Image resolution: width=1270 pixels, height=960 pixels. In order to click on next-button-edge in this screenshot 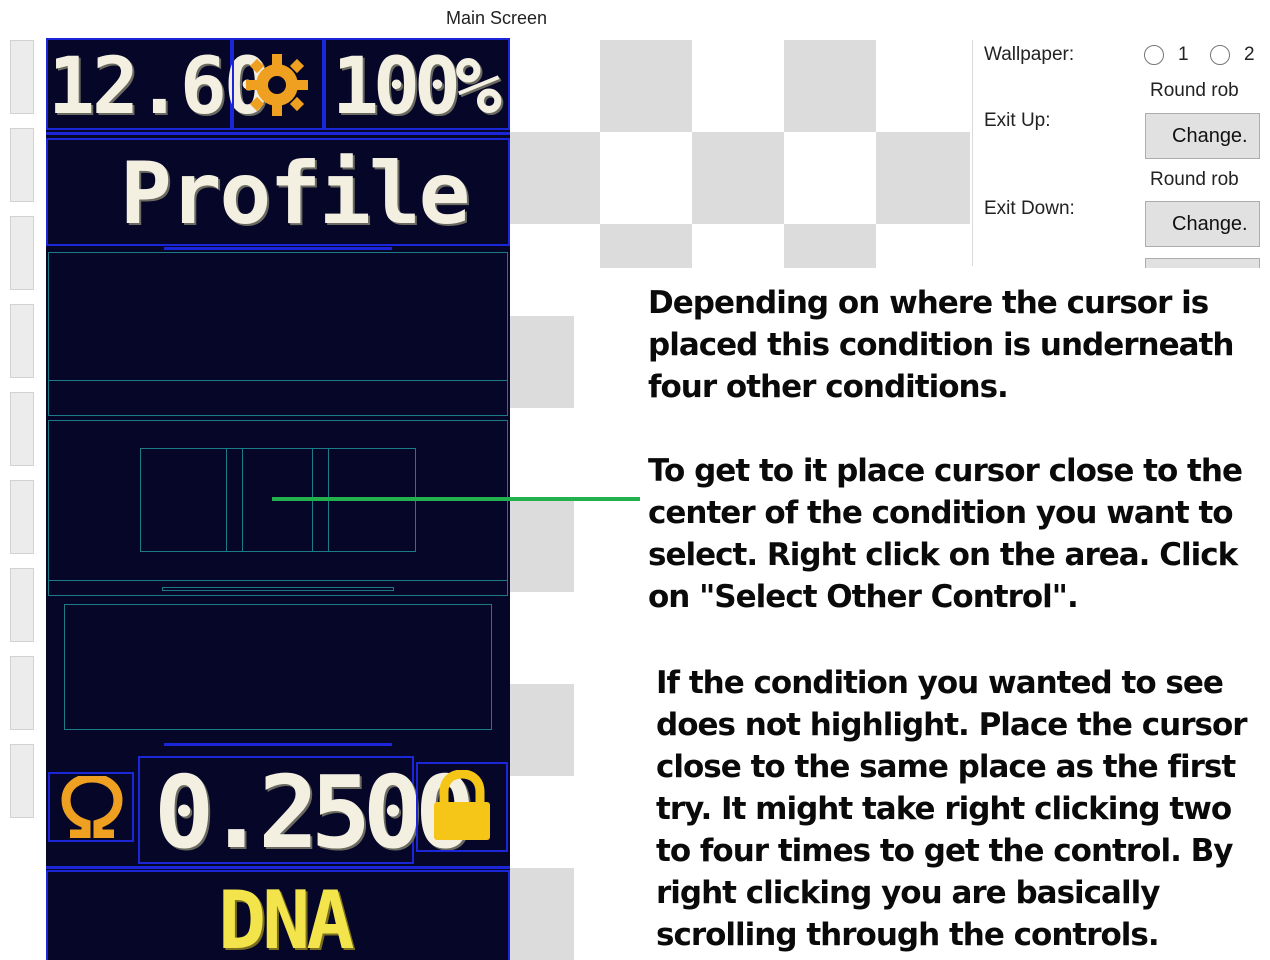, I will do `click(1202, 263)`.